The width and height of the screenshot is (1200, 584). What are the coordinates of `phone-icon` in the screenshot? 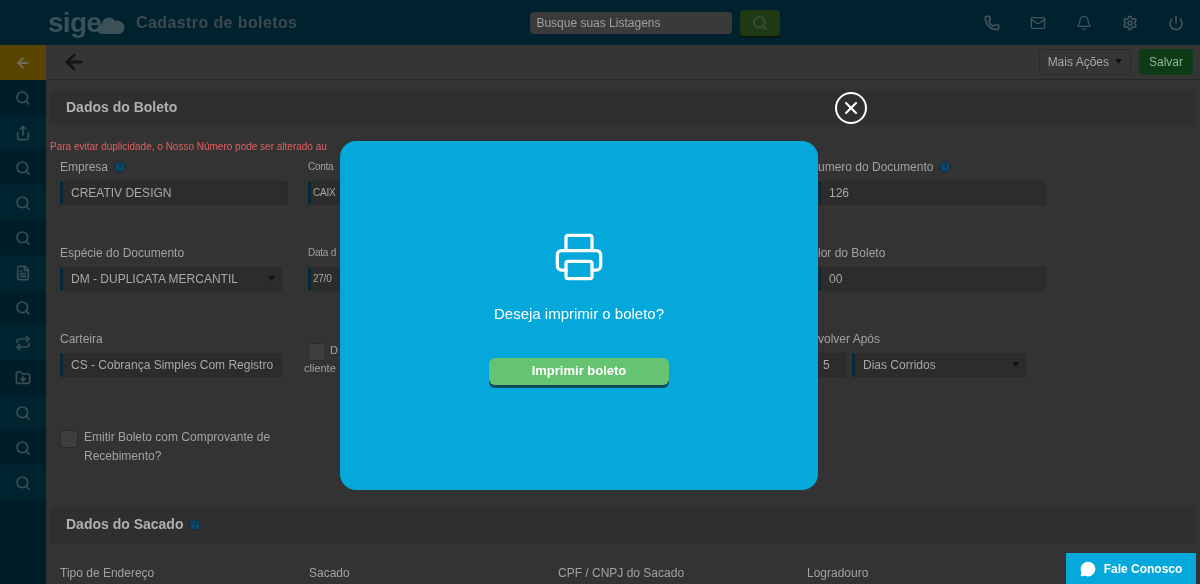 It's located at (992, 22).